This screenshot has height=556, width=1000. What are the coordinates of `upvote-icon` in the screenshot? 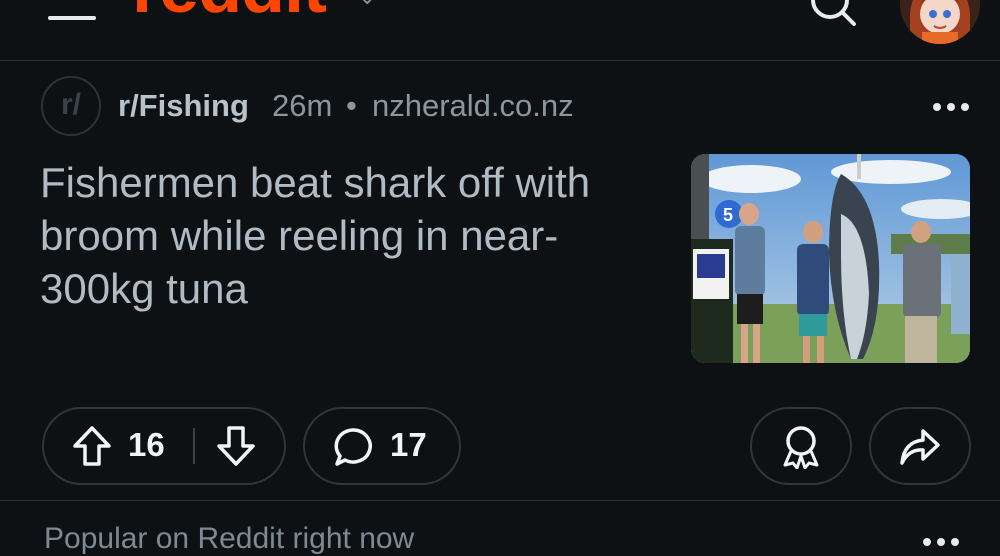 It's located at (92, 446).